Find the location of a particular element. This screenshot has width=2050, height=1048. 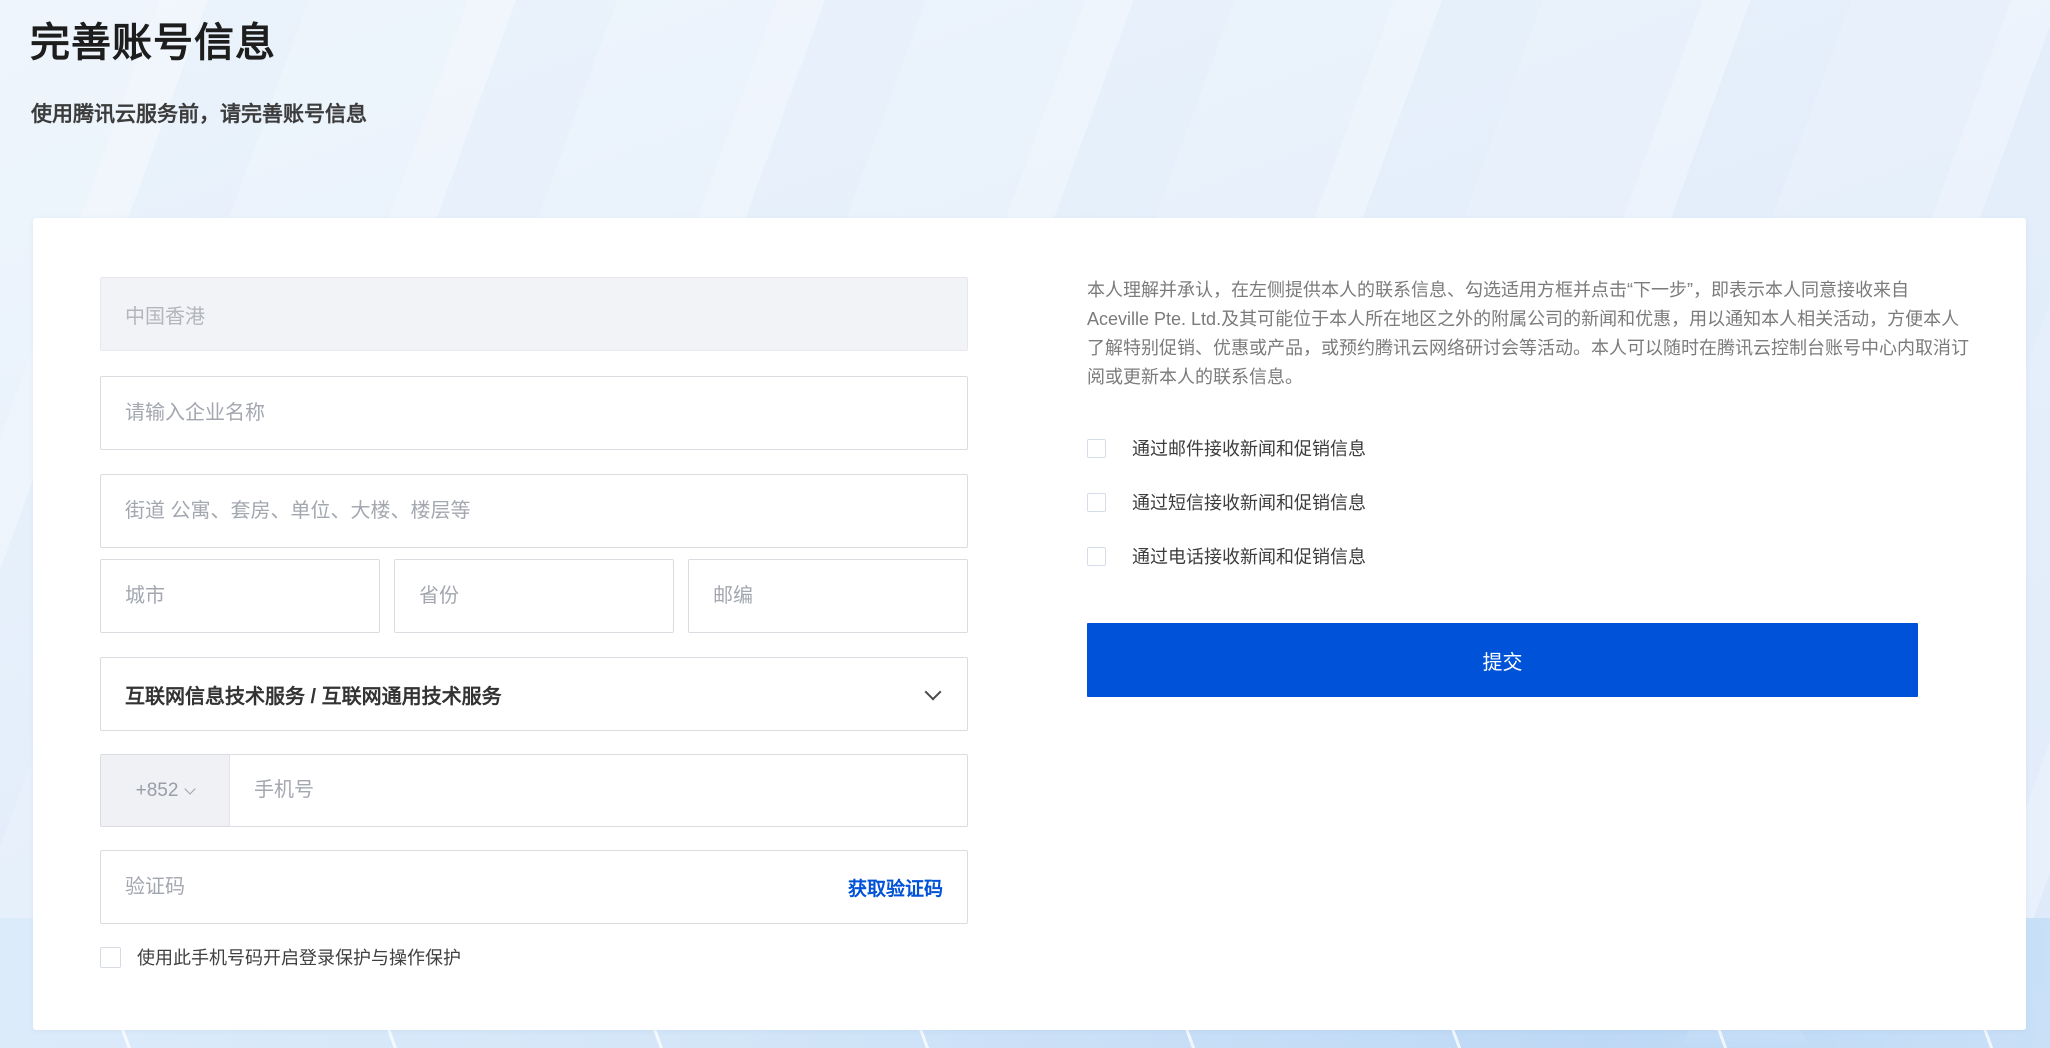

email-consent-label: 通过邮件接收新闻和促销信息 is located at coordinates (1249, 449).